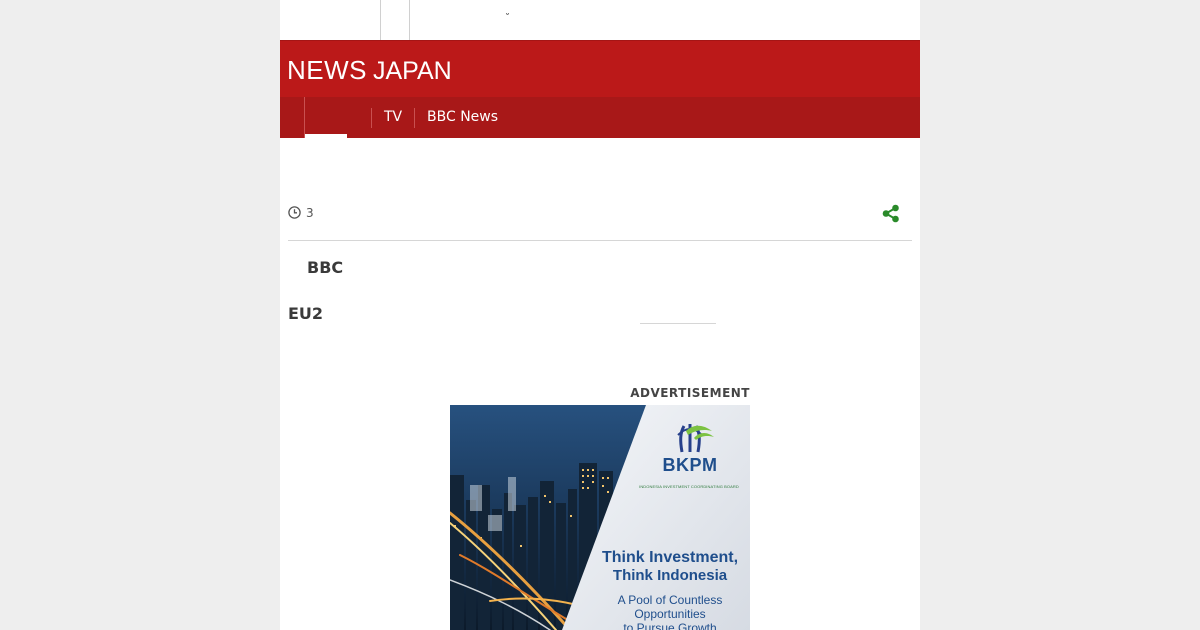  I want to click on ad-label: ADVERTISEMENT, so click(690, 393).